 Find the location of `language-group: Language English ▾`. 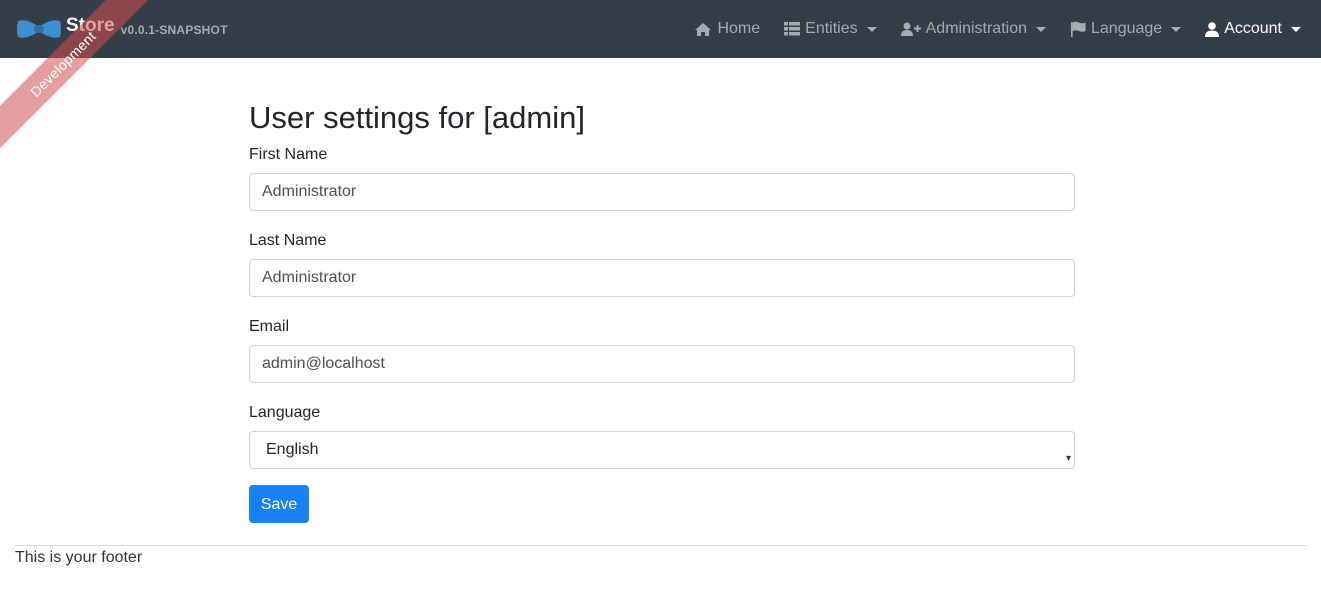

language-group: Language English ▾ is located at coordinates (662, 436).